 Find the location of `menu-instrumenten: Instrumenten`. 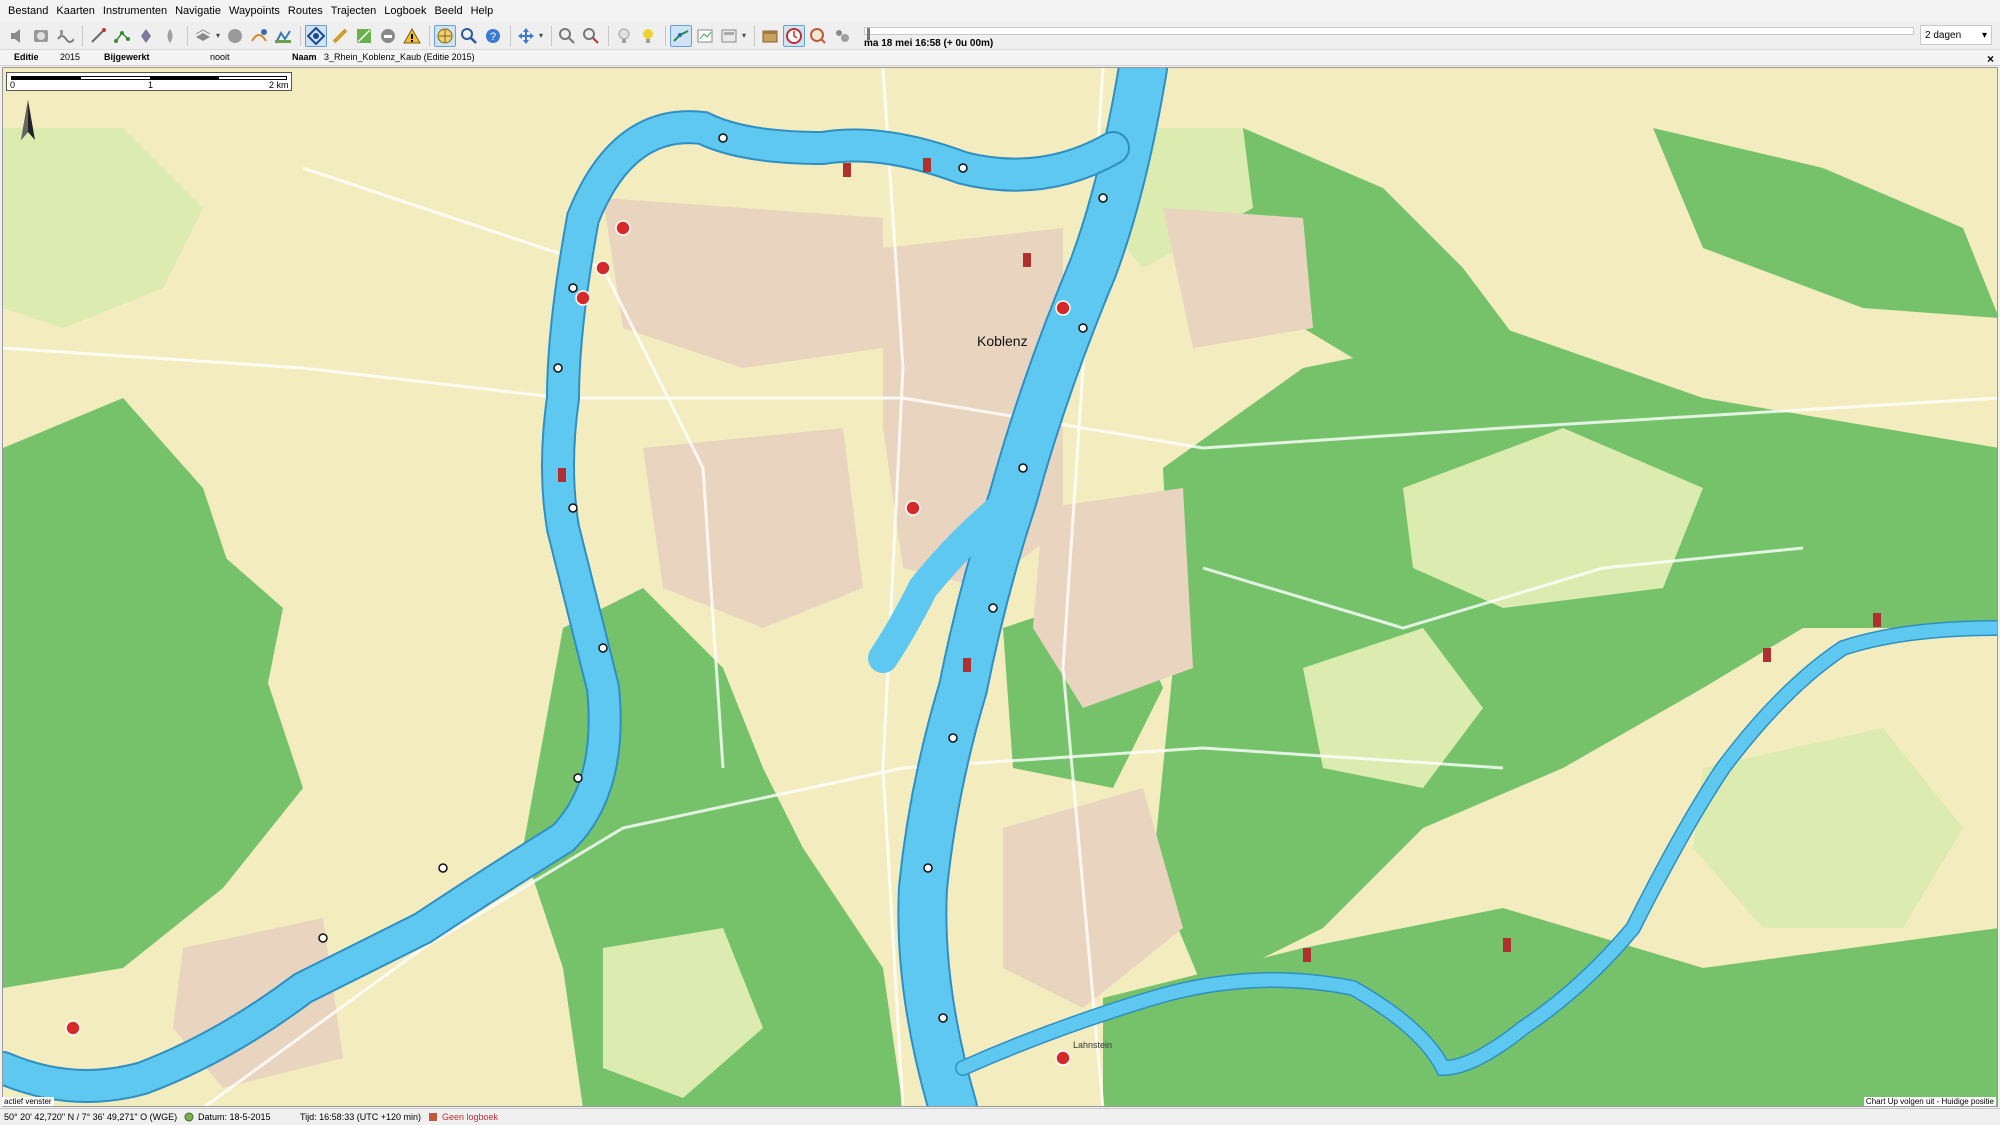

menu-instrumenten: Instrumenten is located at coordinates (135, 11).